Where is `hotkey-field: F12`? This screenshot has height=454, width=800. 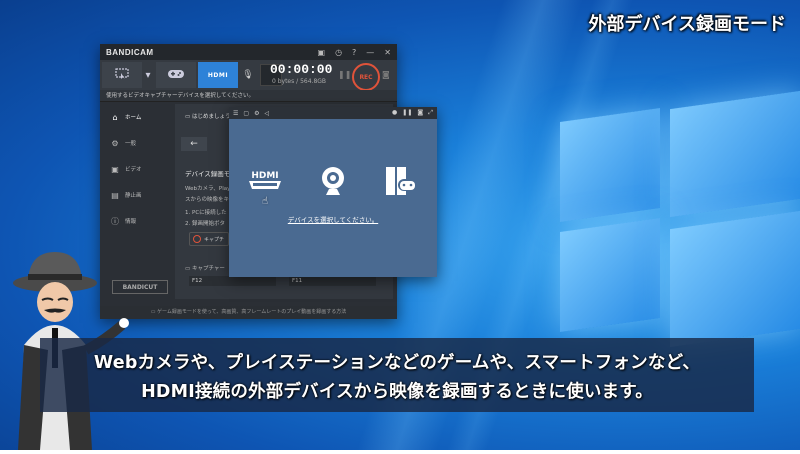 hotkey-field: F12 is located at coordinates (232, 281).